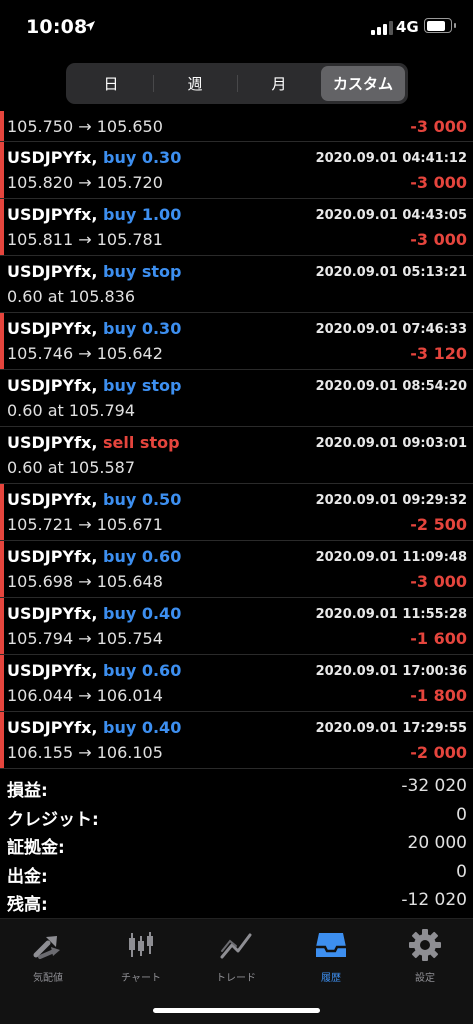  Describe the element at coordinates (236, 126) in the screenshot. I see `trade-row-partial: 105.750 → 105.650 -3 000` at that location.